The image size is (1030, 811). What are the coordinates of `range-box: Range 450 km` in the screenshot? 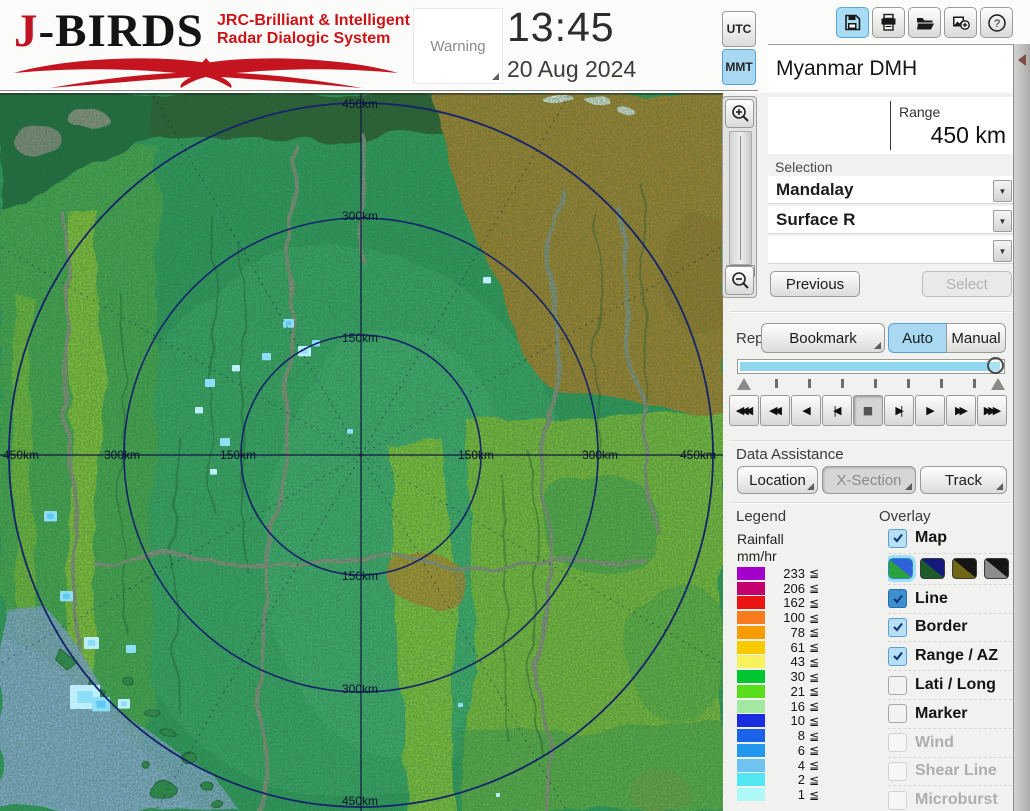 It's located at (891, 125).